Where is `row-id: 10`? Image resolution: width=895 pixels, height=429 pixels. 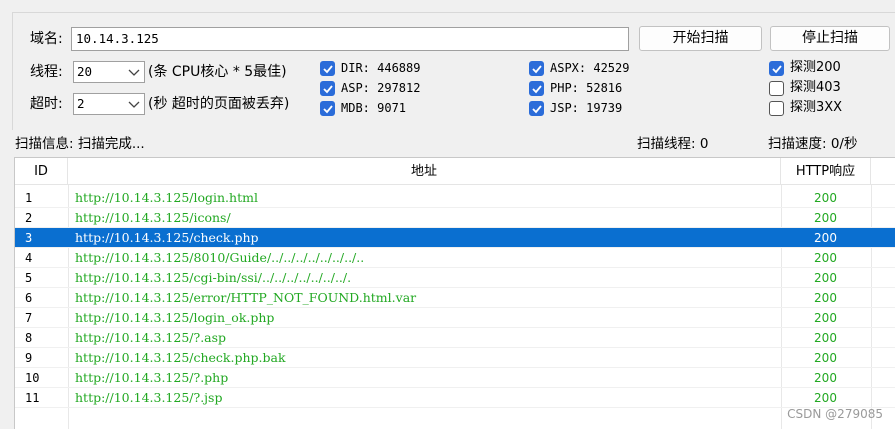
row-id: 10 is located at coordinates (32, 378).